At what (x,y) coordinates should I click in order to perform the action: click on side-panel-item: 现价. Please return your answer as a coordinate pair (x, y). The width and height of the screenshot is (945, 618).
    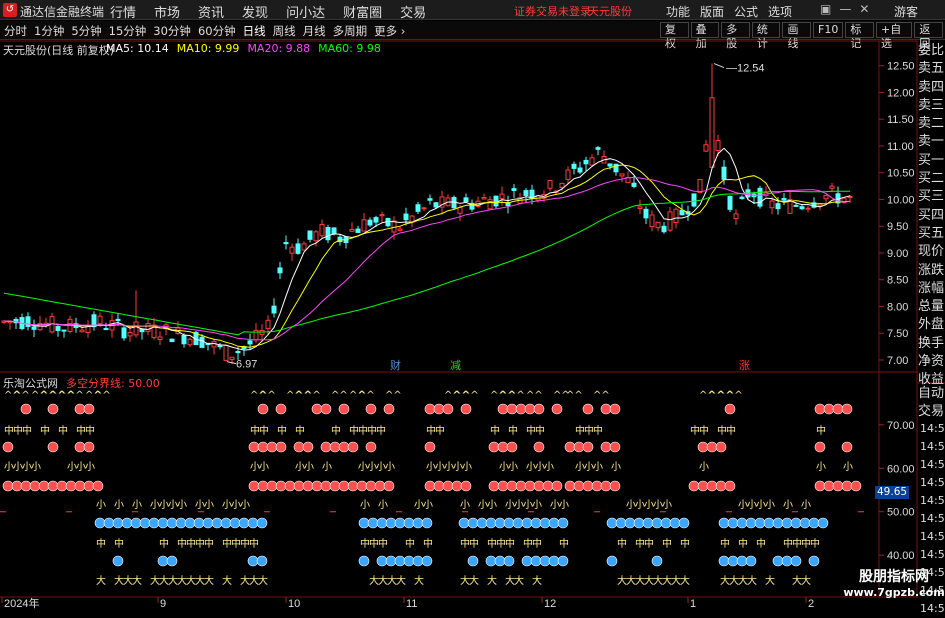
    Looking at the image, I should click on (931, 252).